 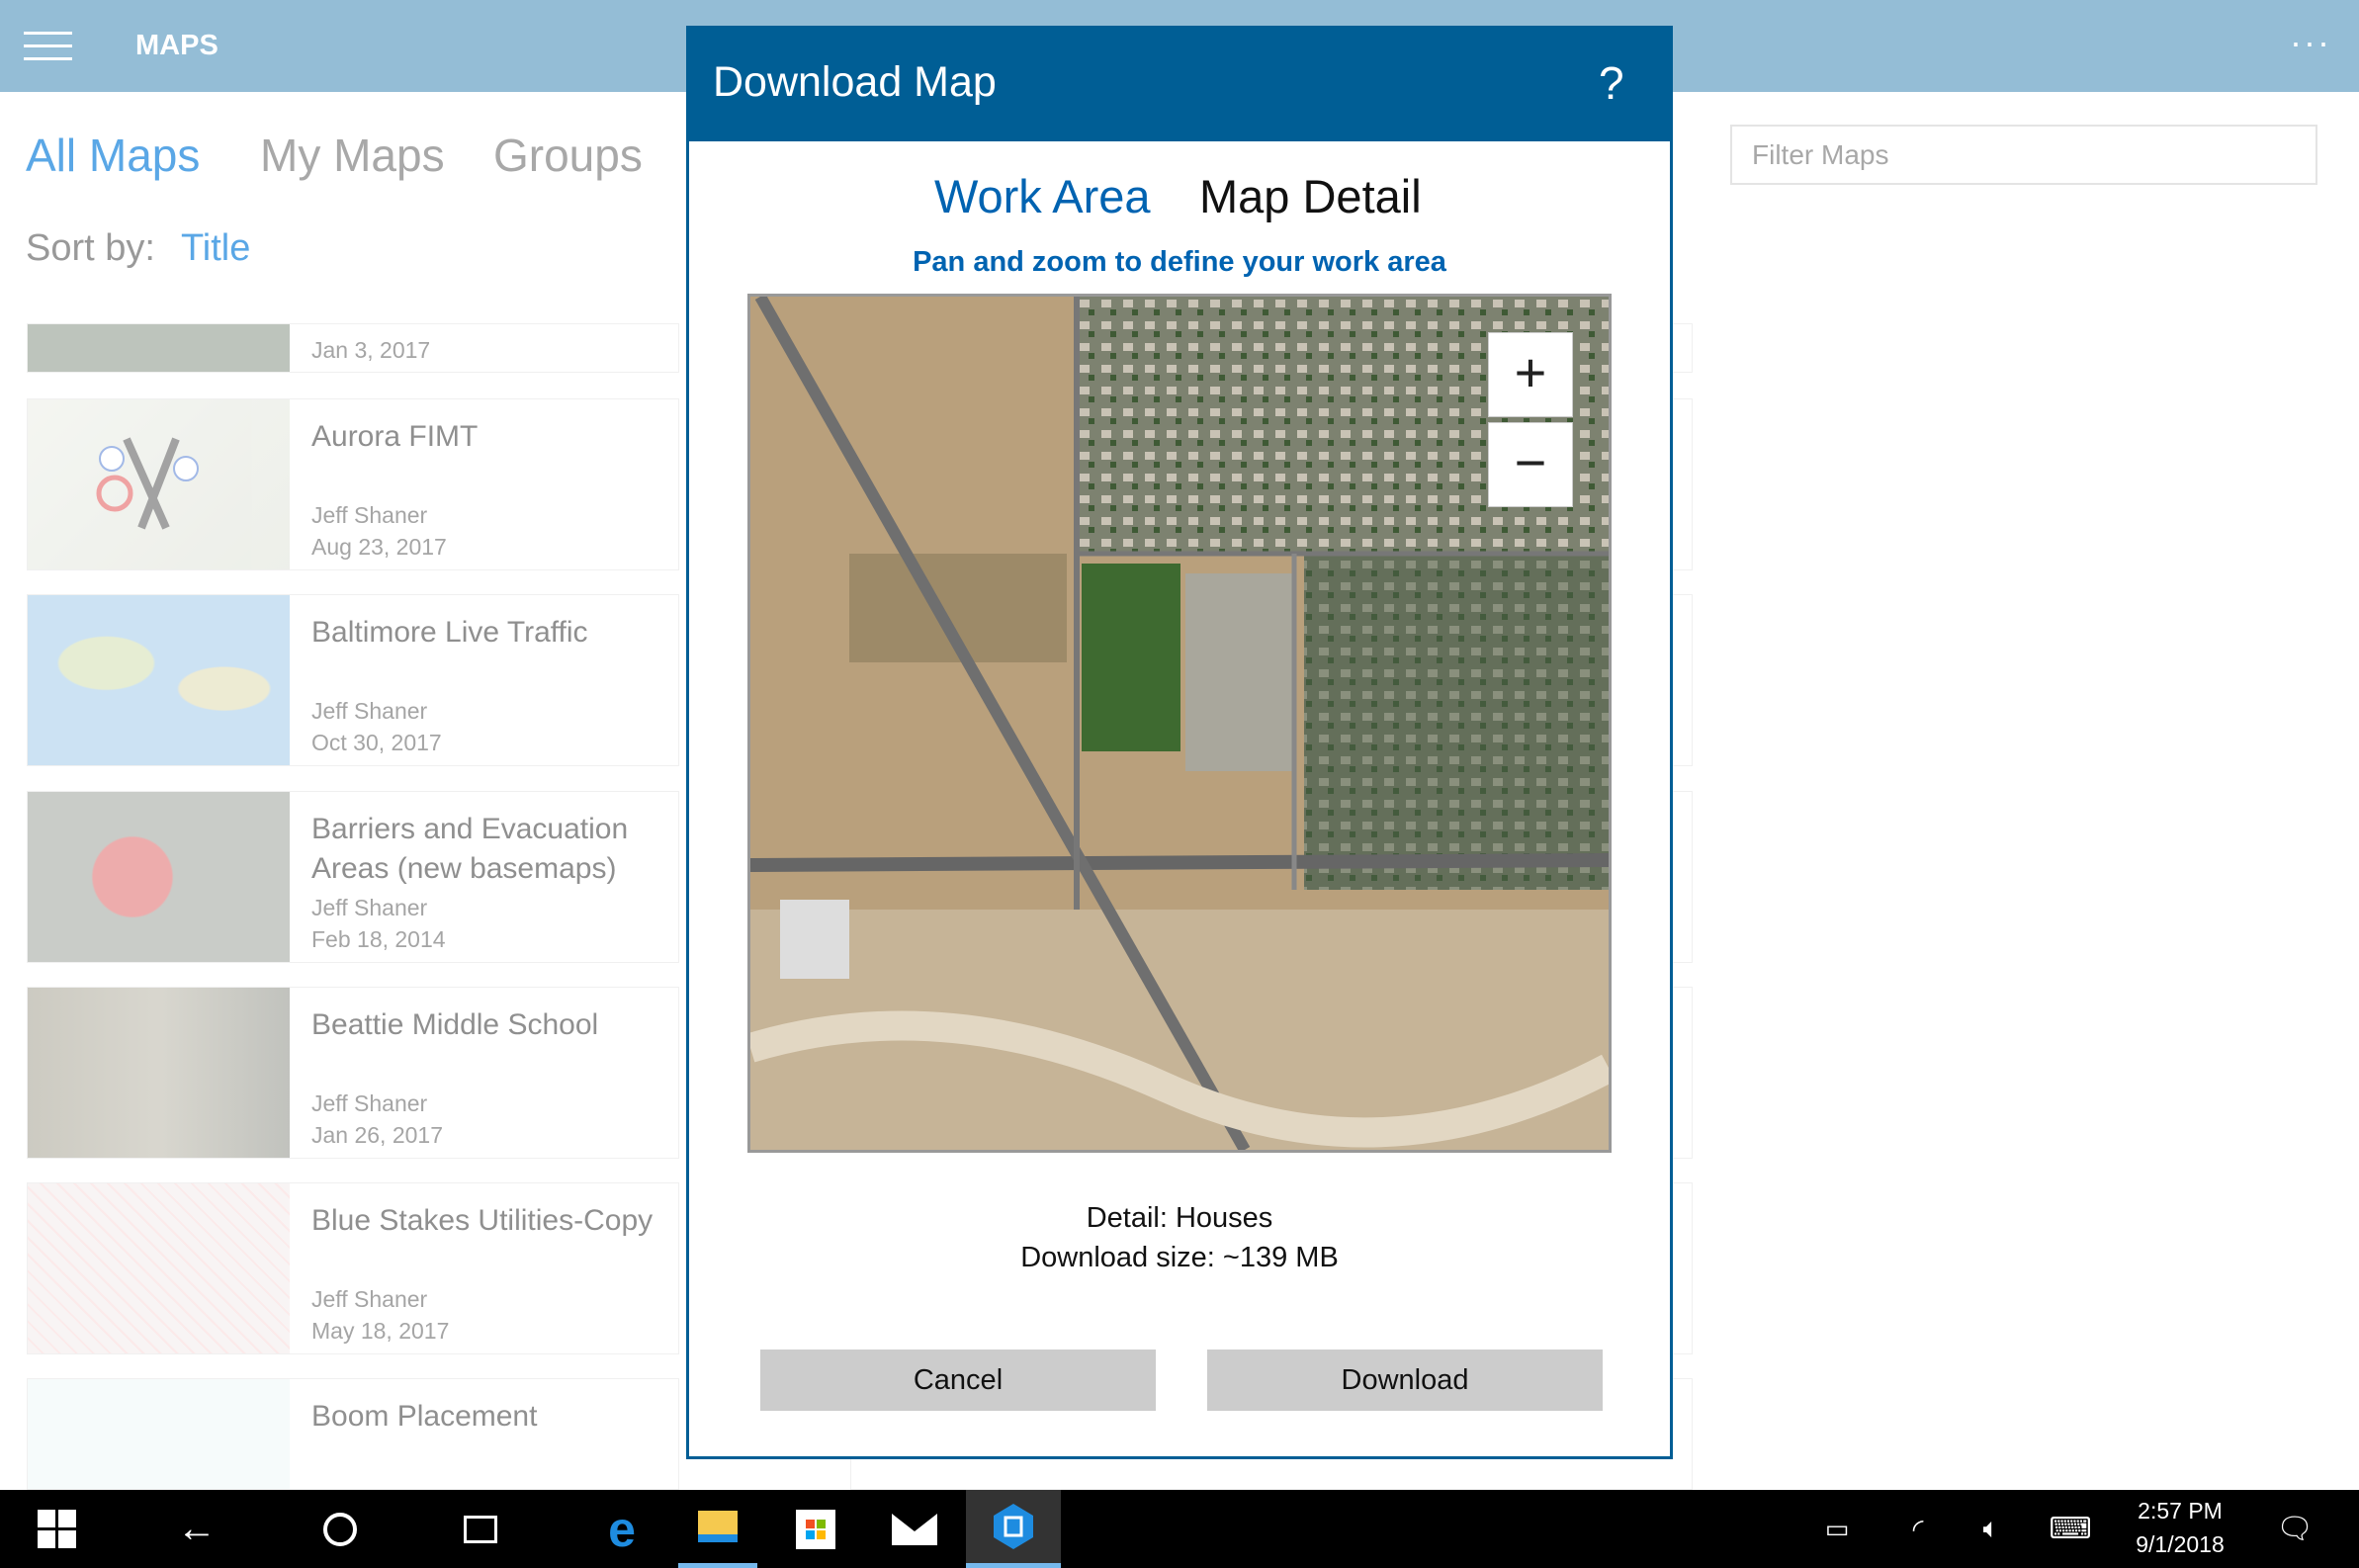 I want to click on map-card: Aurora FIMT Jeff Shaner Aug 23, 2017, so click(x=353, y=484).